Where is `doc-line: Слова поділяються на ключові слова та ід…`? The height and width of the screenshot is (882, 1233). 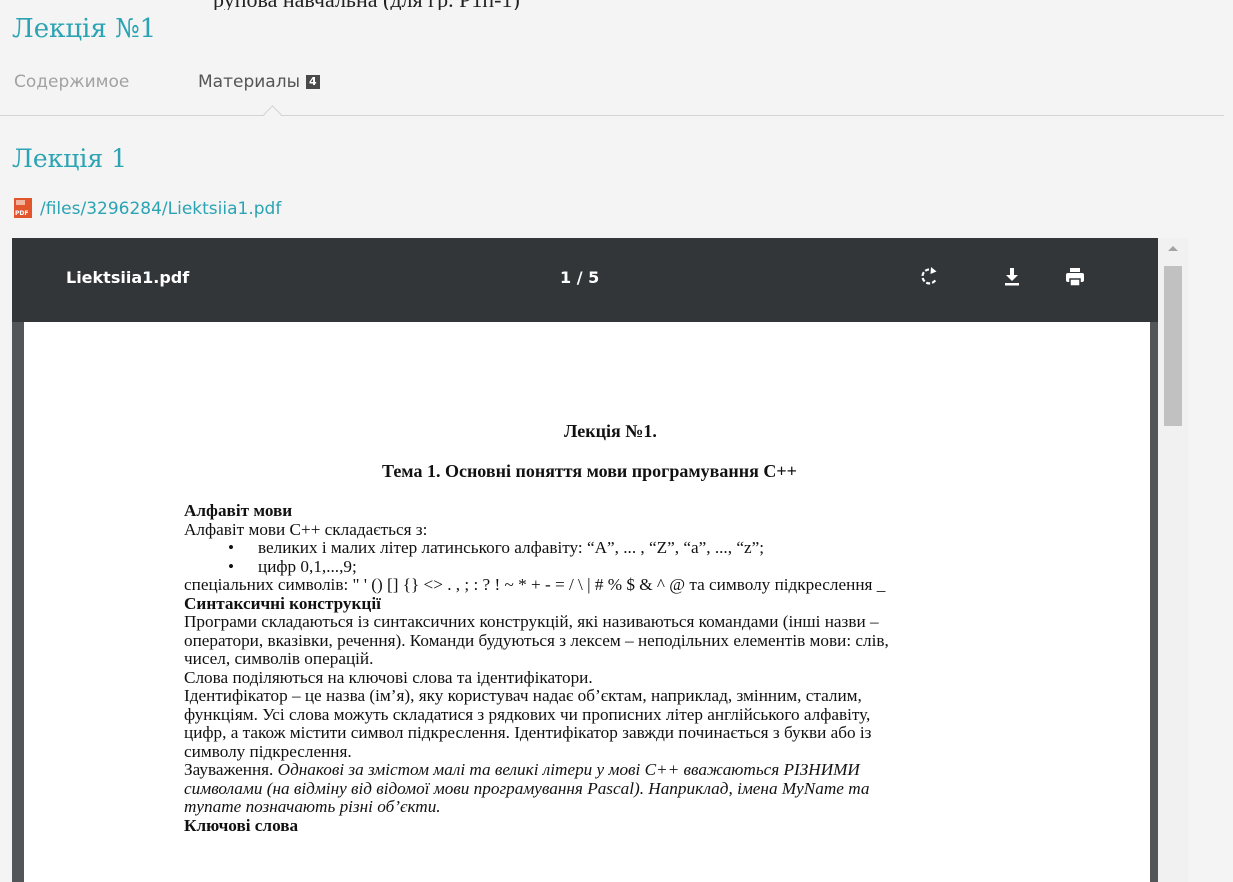 doc-line: Слова поділяються на ключові слова та ід… is located at coordinates (388, 677).